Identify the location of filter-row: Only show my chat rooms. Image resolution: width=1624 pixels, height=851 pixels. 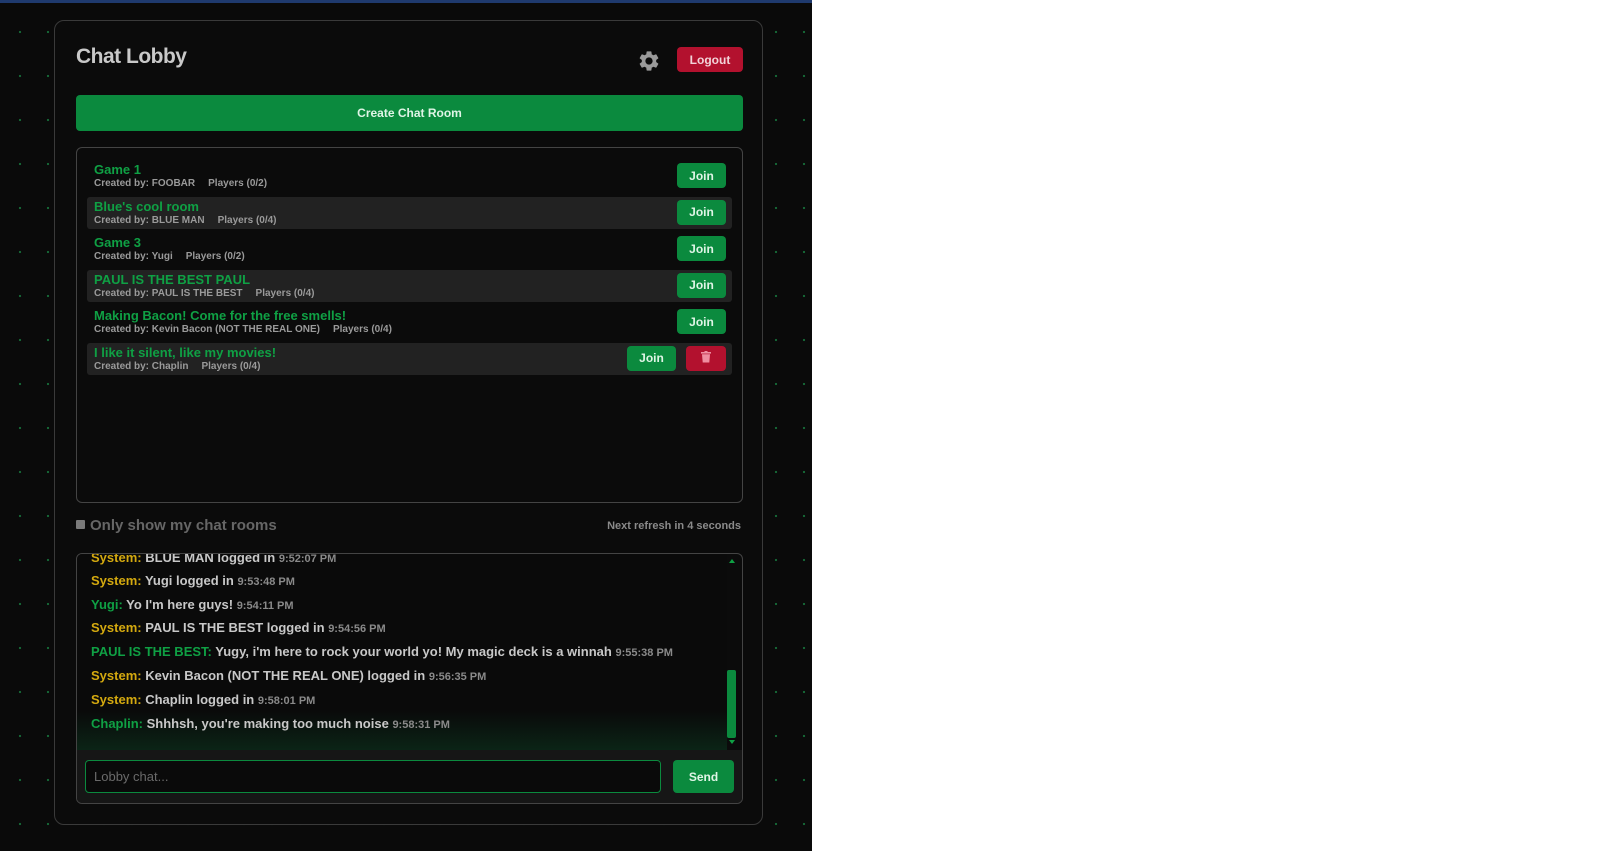
(176, 525).